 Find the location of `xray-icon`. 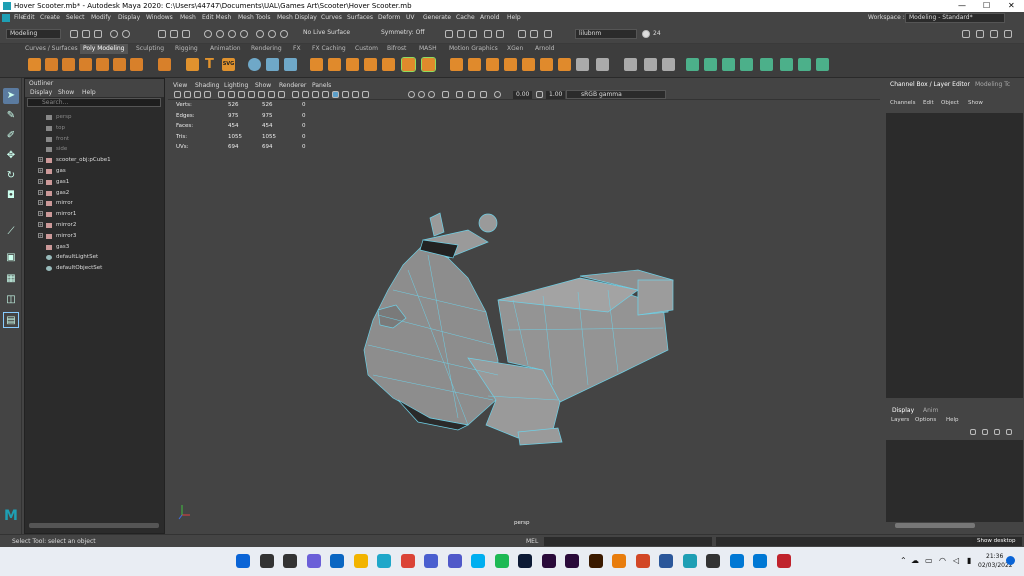

xray-icon is located at coordinates (335, 94).